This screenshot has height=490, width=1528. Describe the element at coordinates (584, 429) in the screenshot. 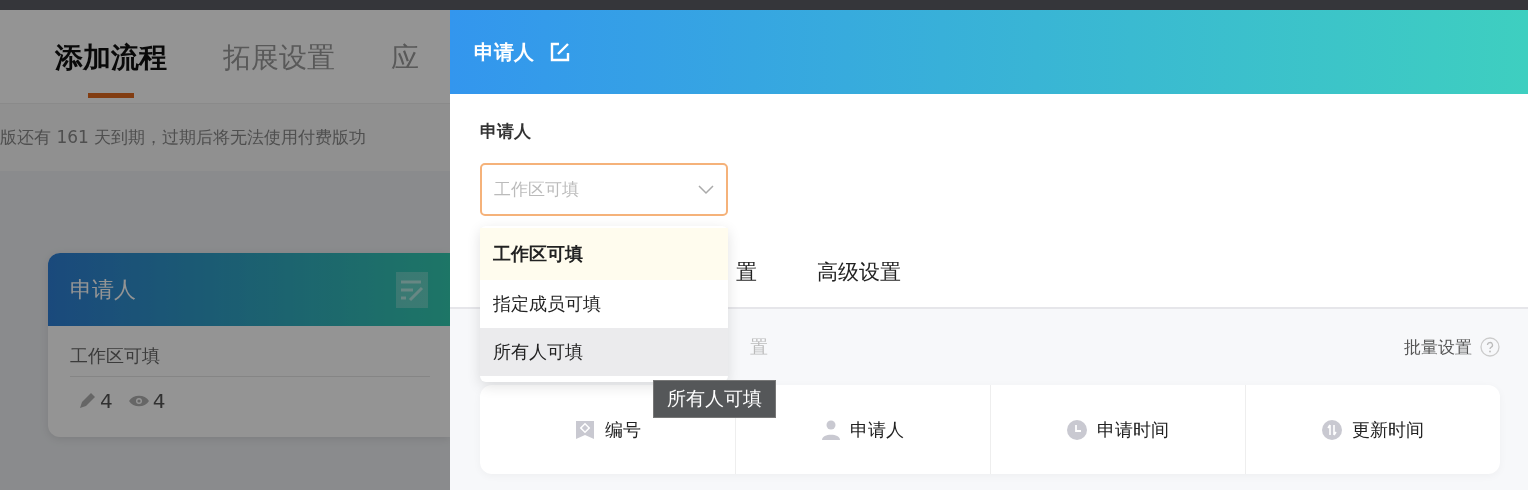

I see `tag-icon` at that location.